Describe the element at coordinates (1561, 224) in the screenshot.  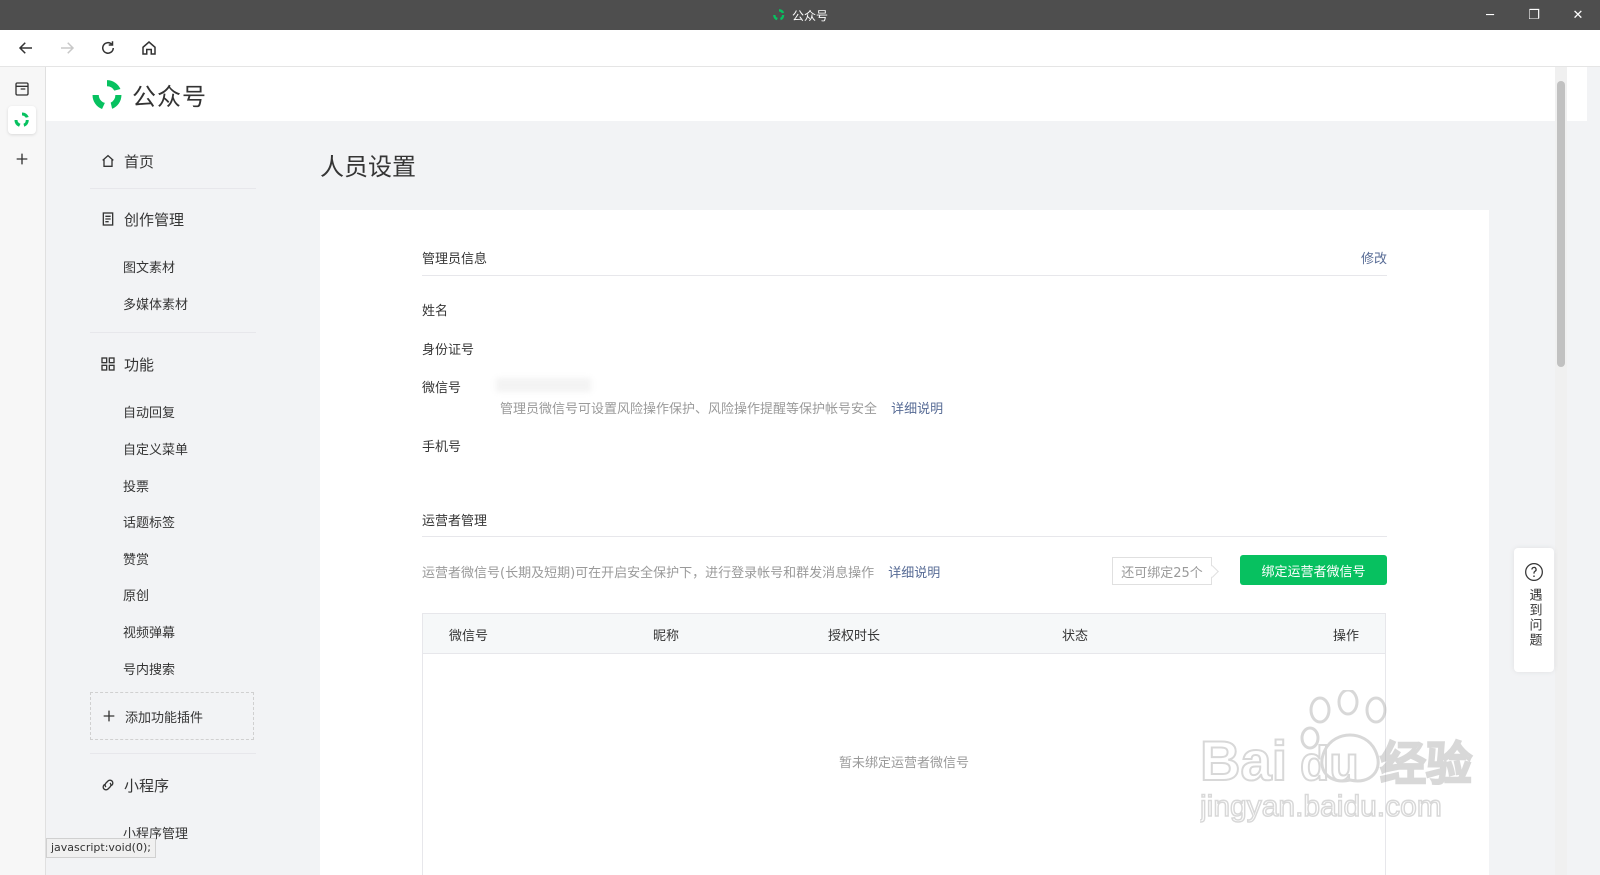
I see `scrollbar-thumb` at that location.